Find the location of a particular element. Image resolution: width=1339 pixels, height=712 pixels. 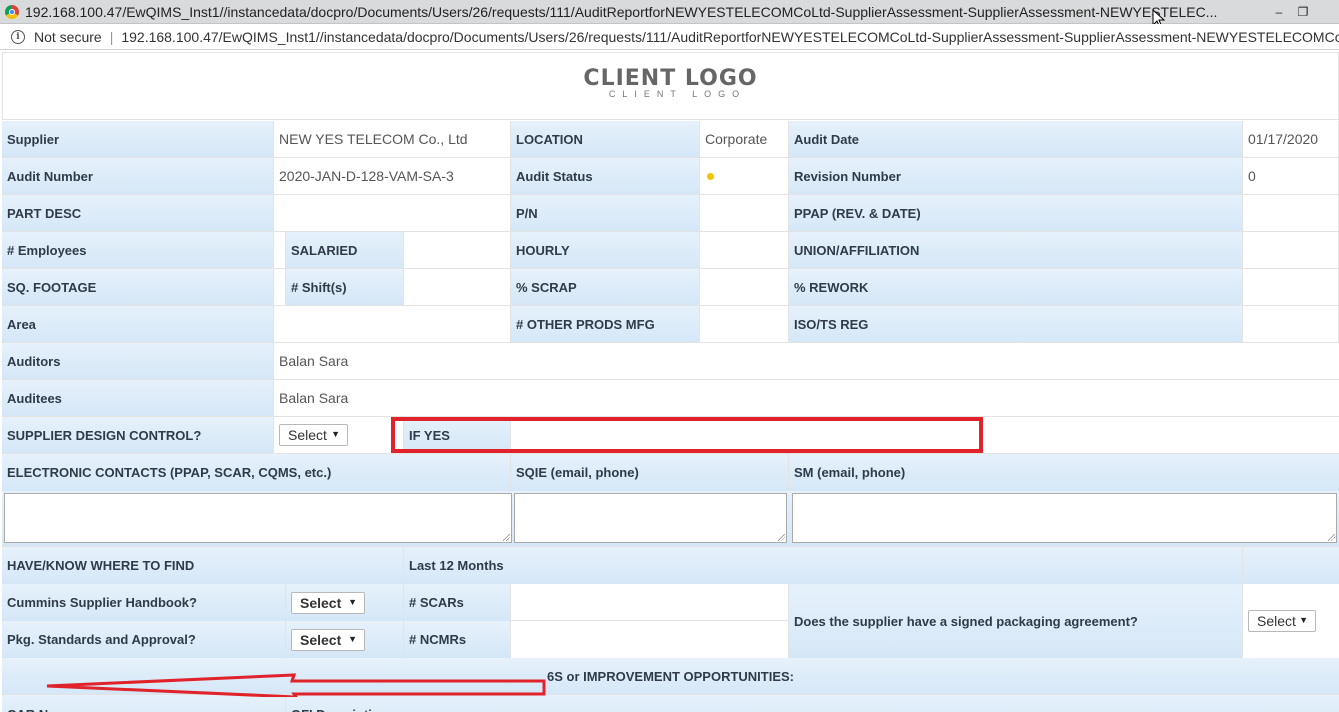

row-contacts-inputs is located at coordinates (670, 519).